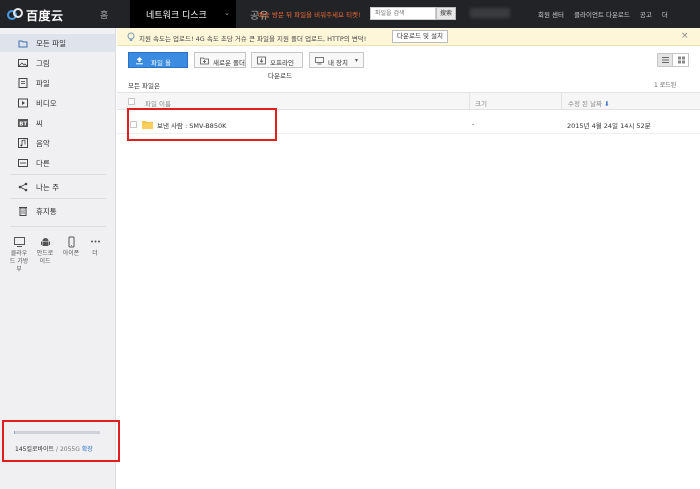  What do you see at coordinates (403, 13) in the screenshot?
I see `search-input` at bounding box center [403, 13].